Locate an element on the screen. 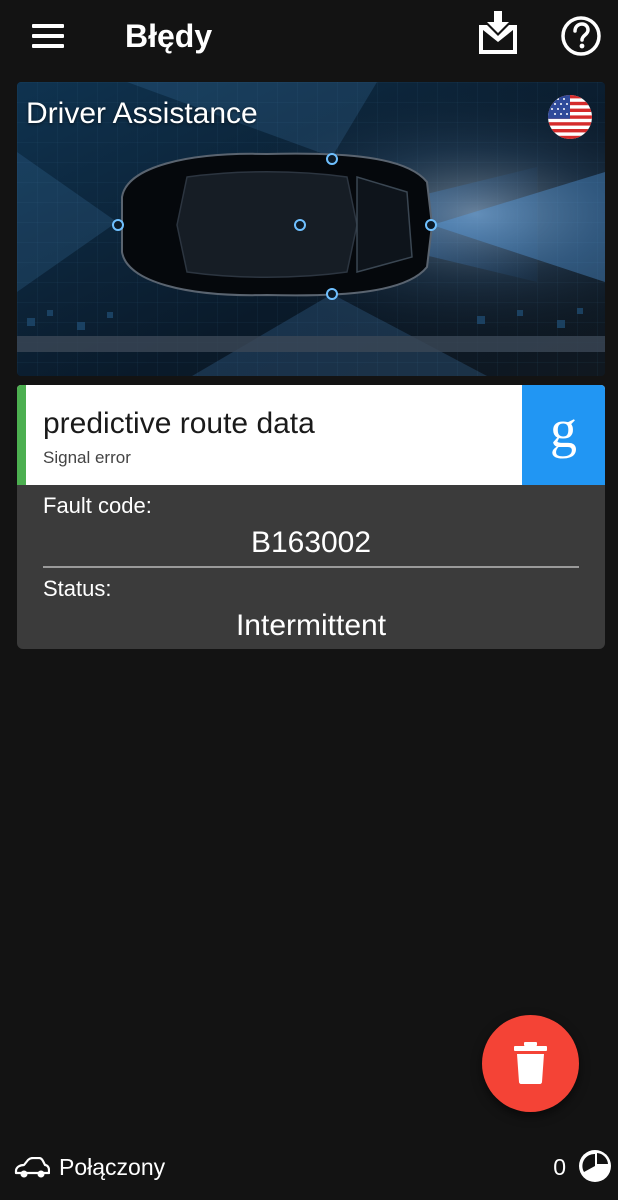  details-divider is located at coordinates (311, 567).